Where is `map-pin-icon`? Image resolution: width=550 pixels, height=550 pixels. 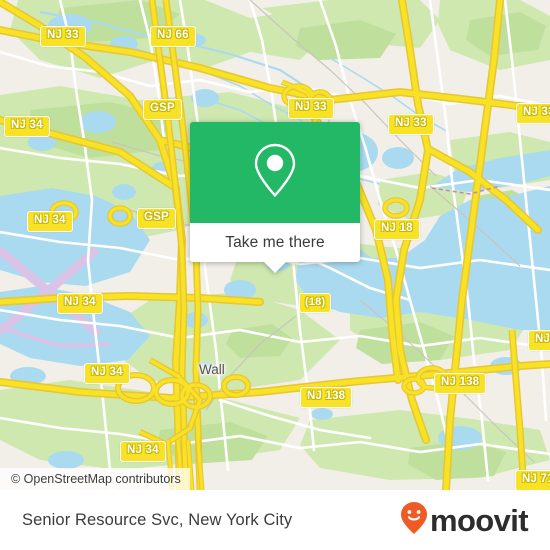 map-pin-icon is located at coordinates (275, 172).